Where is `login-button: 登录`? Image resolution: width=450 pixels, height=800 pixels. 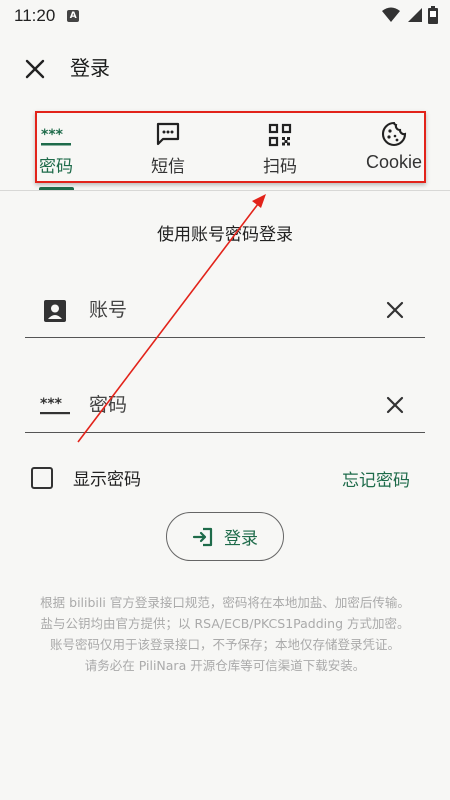
login-button: 登录 is located at coordinates (225, 536).